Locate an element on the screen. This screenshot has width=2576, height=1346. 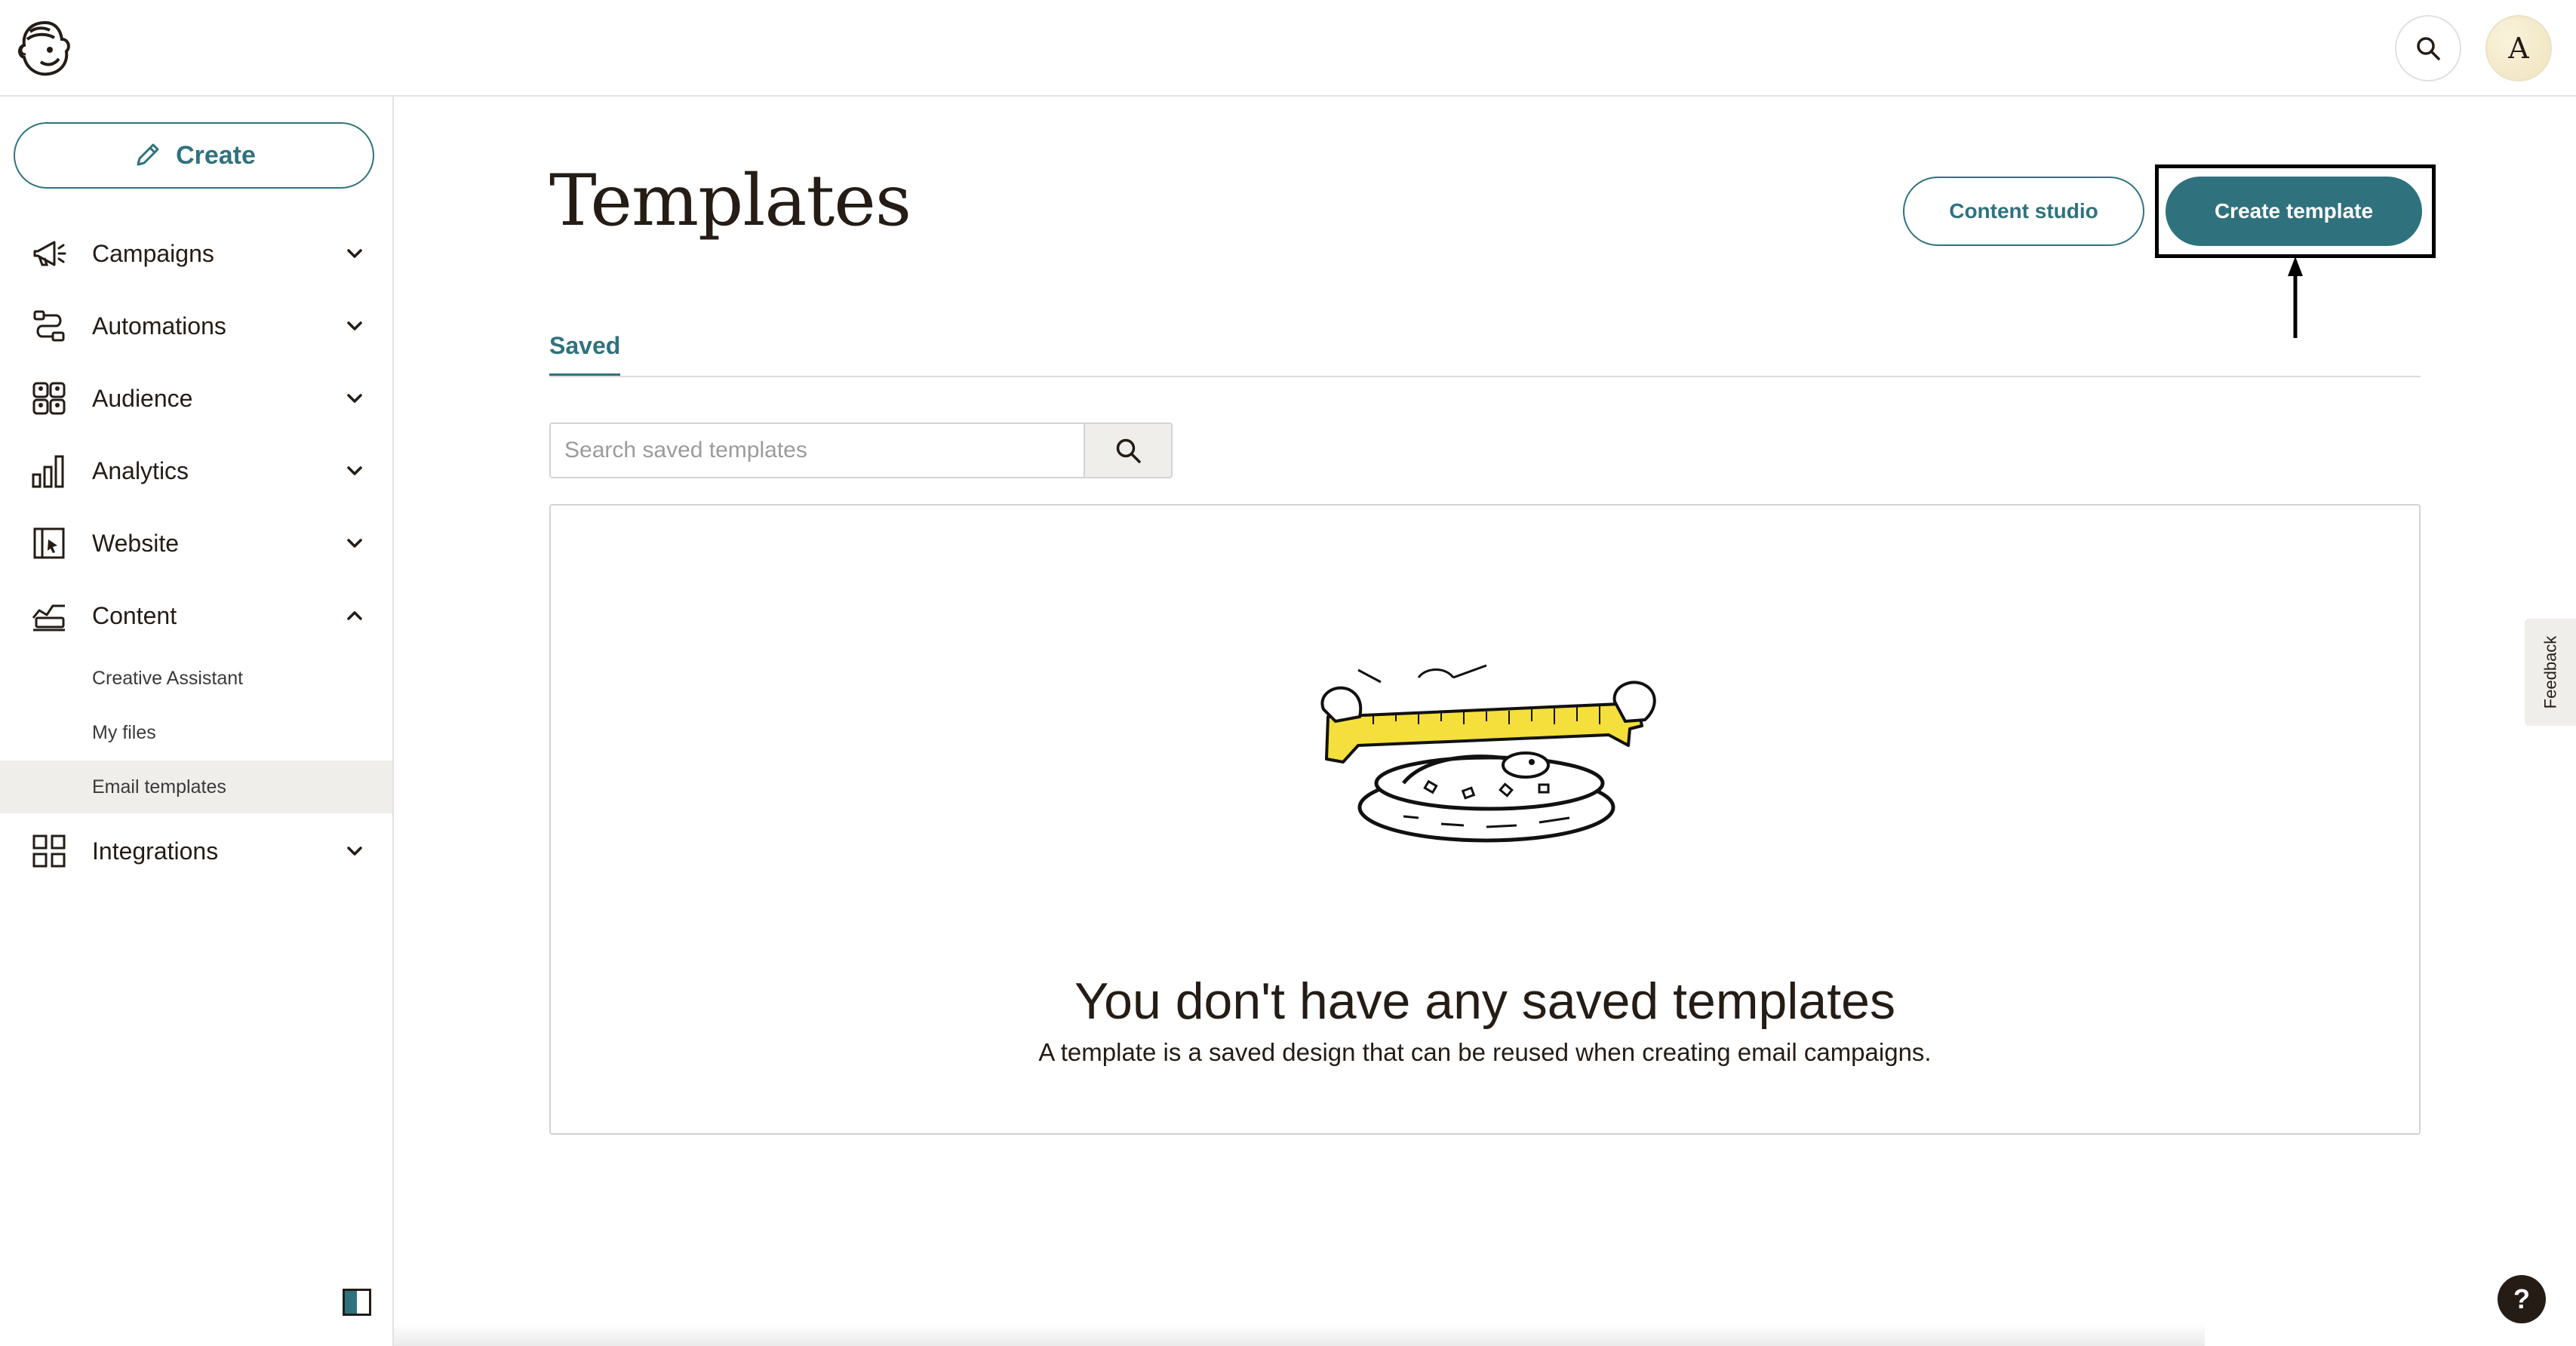
sidebar-item-label: Analytics is located at coordinates (140, 470).